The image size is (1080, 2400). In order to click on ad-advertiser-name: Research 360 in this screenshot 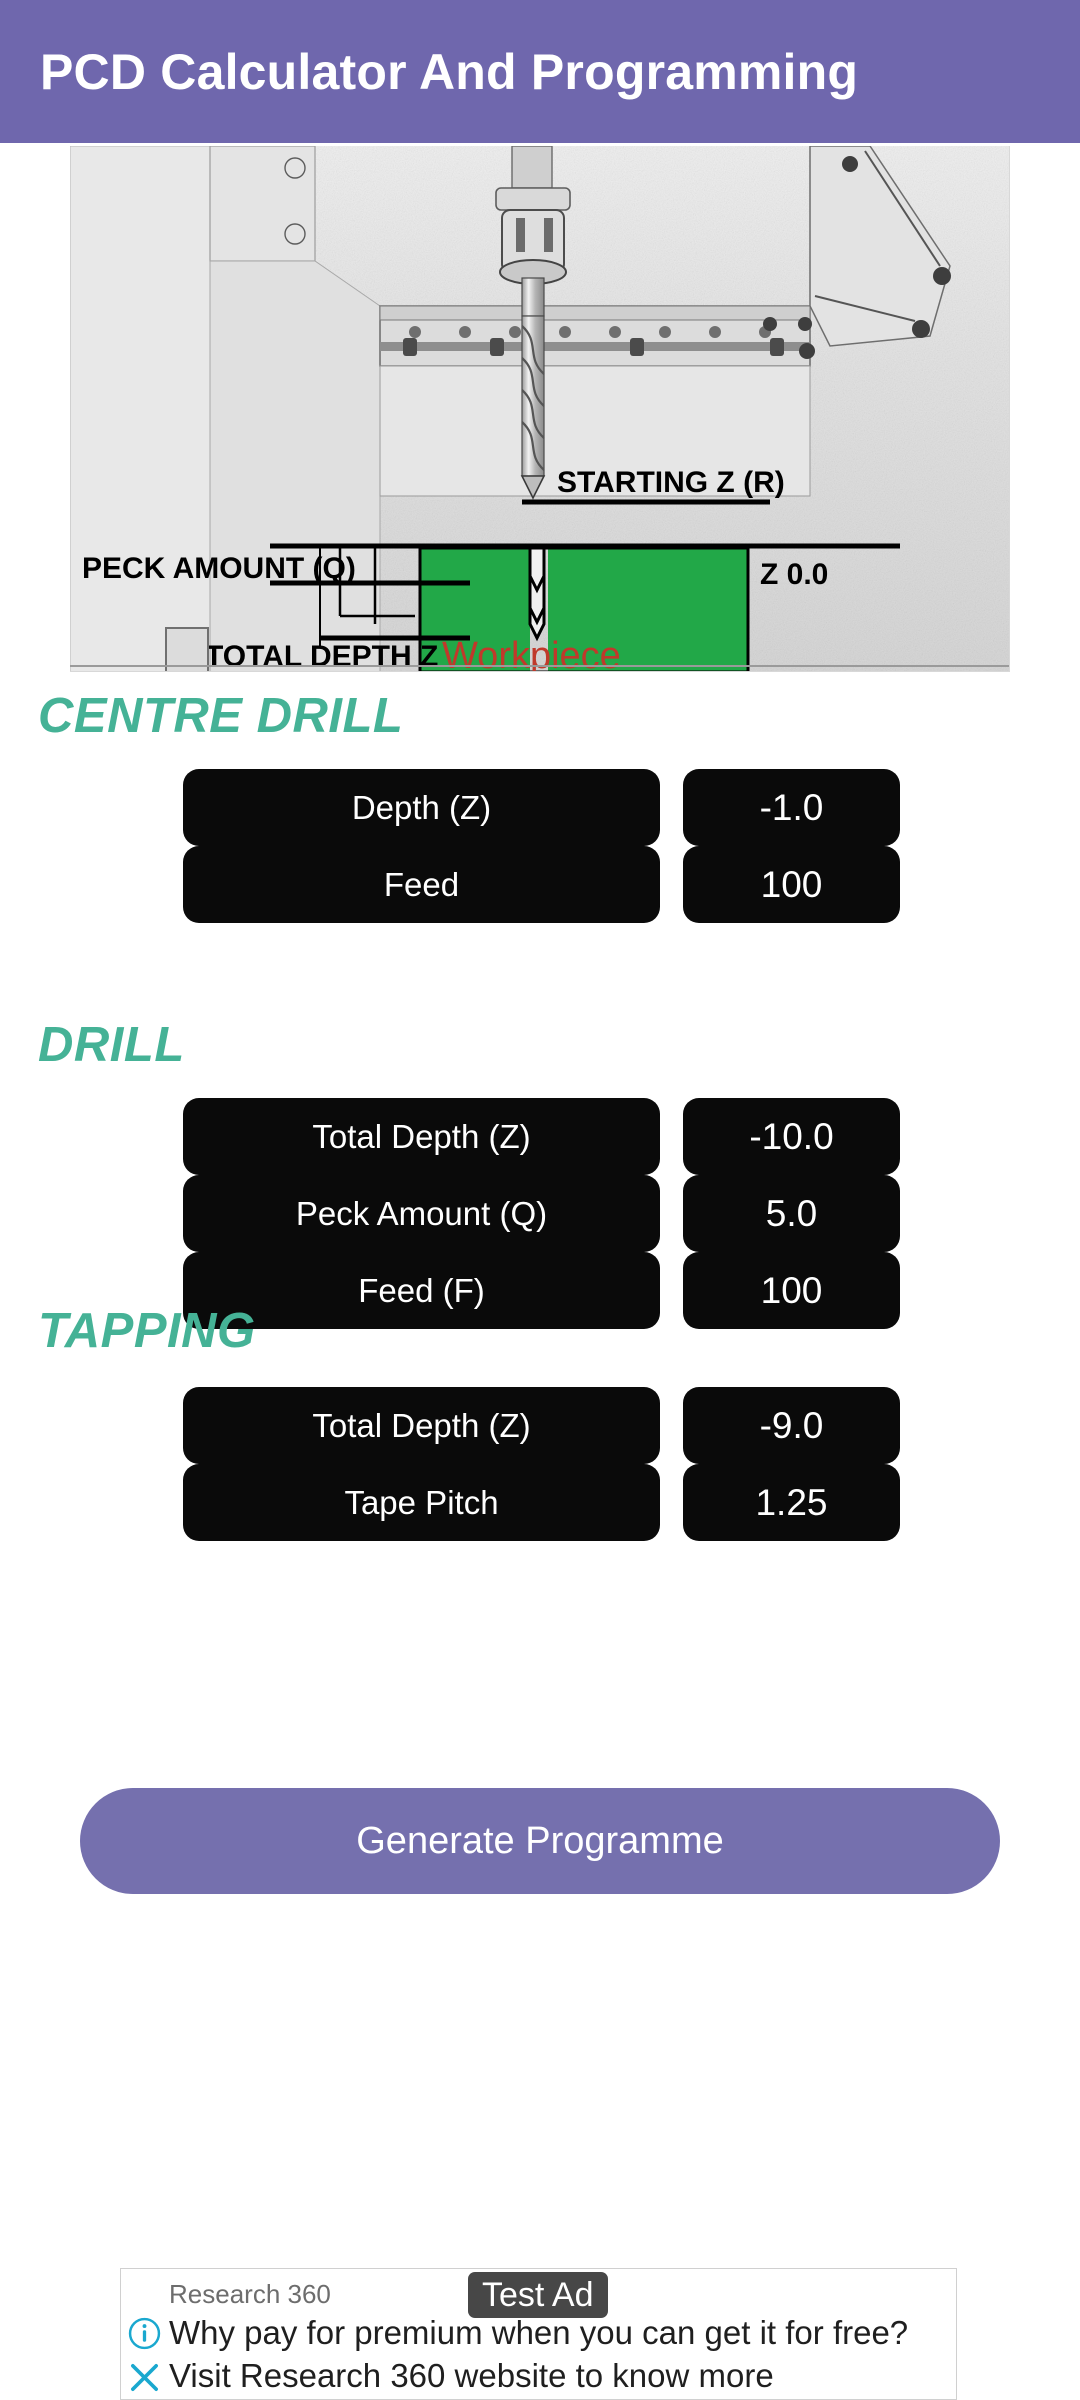, I will do `click(250, 2294)`.